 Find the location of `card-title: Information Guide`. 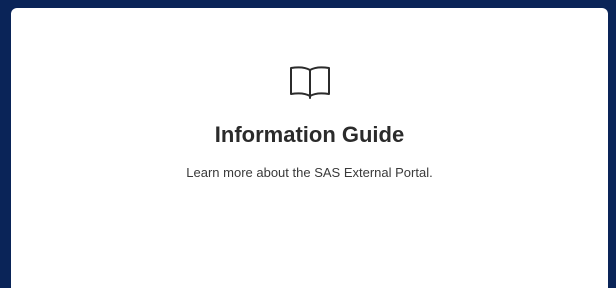

card-title: Information Guide is located at coordinates (309, 134).